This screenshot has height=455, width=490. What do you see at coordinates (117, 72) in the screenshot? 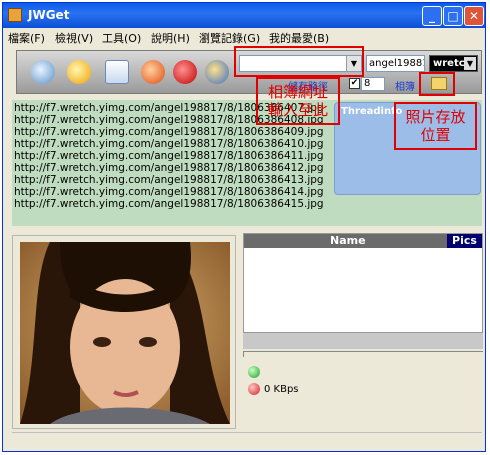
I see `document-icon` at bounding box center [117, 72].